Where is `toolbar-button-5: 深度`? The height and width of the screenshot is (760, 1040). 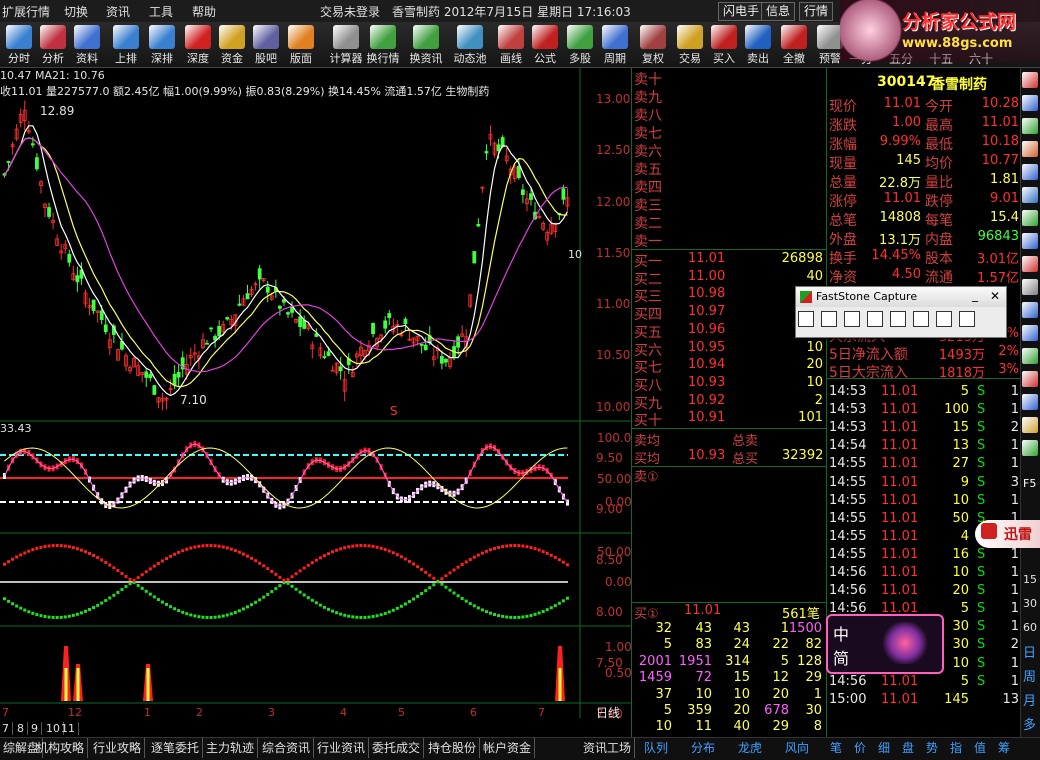
toolbar-button-5: 深度 is located at coordinates (198, 45).